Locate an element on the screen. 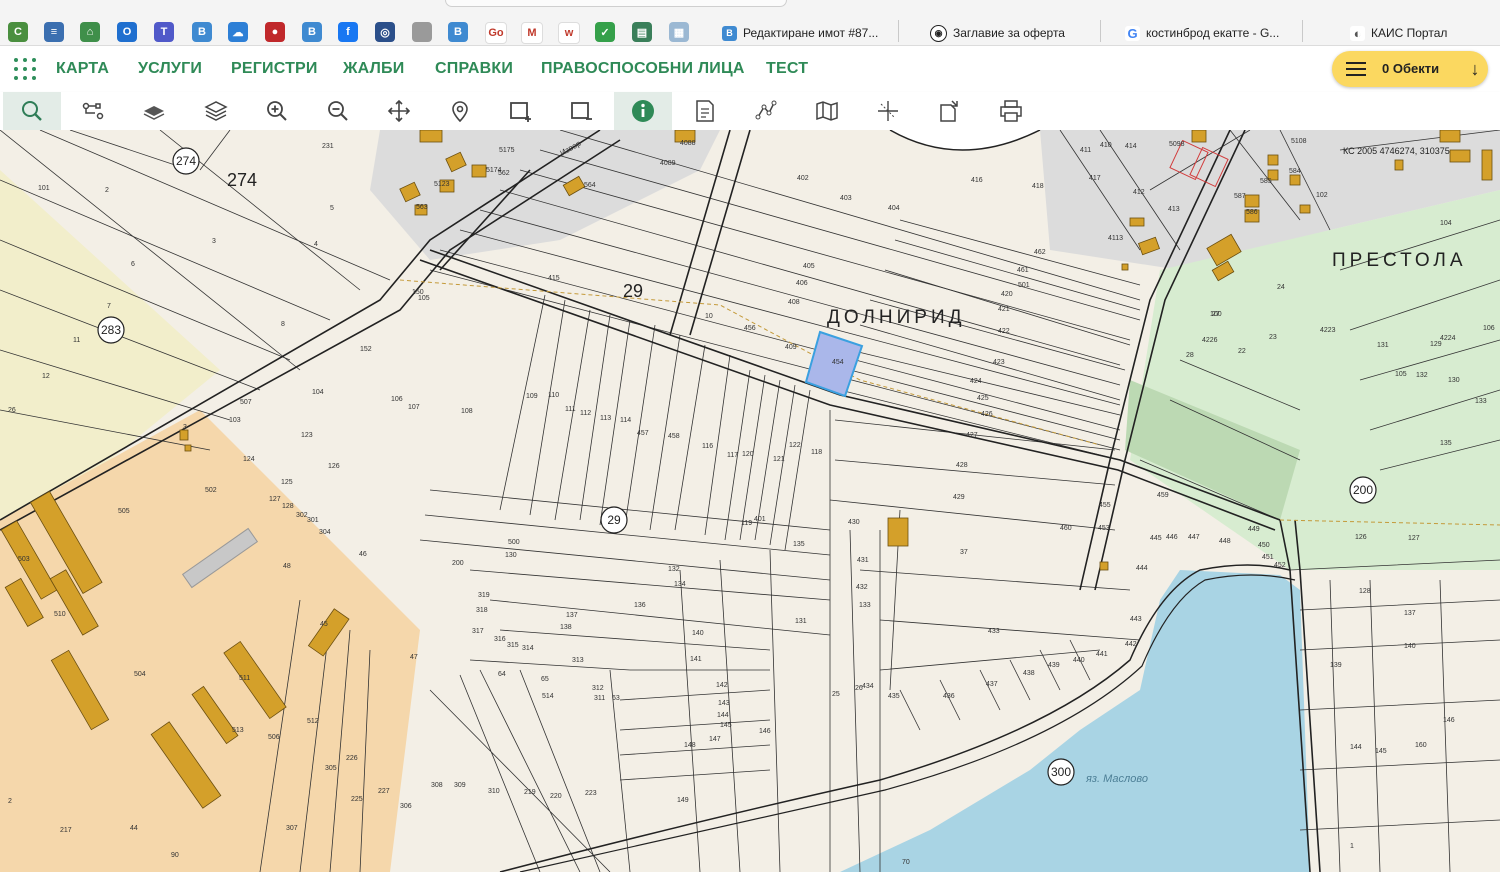  bookmark-icon: O is located at coordinates (127, 32).